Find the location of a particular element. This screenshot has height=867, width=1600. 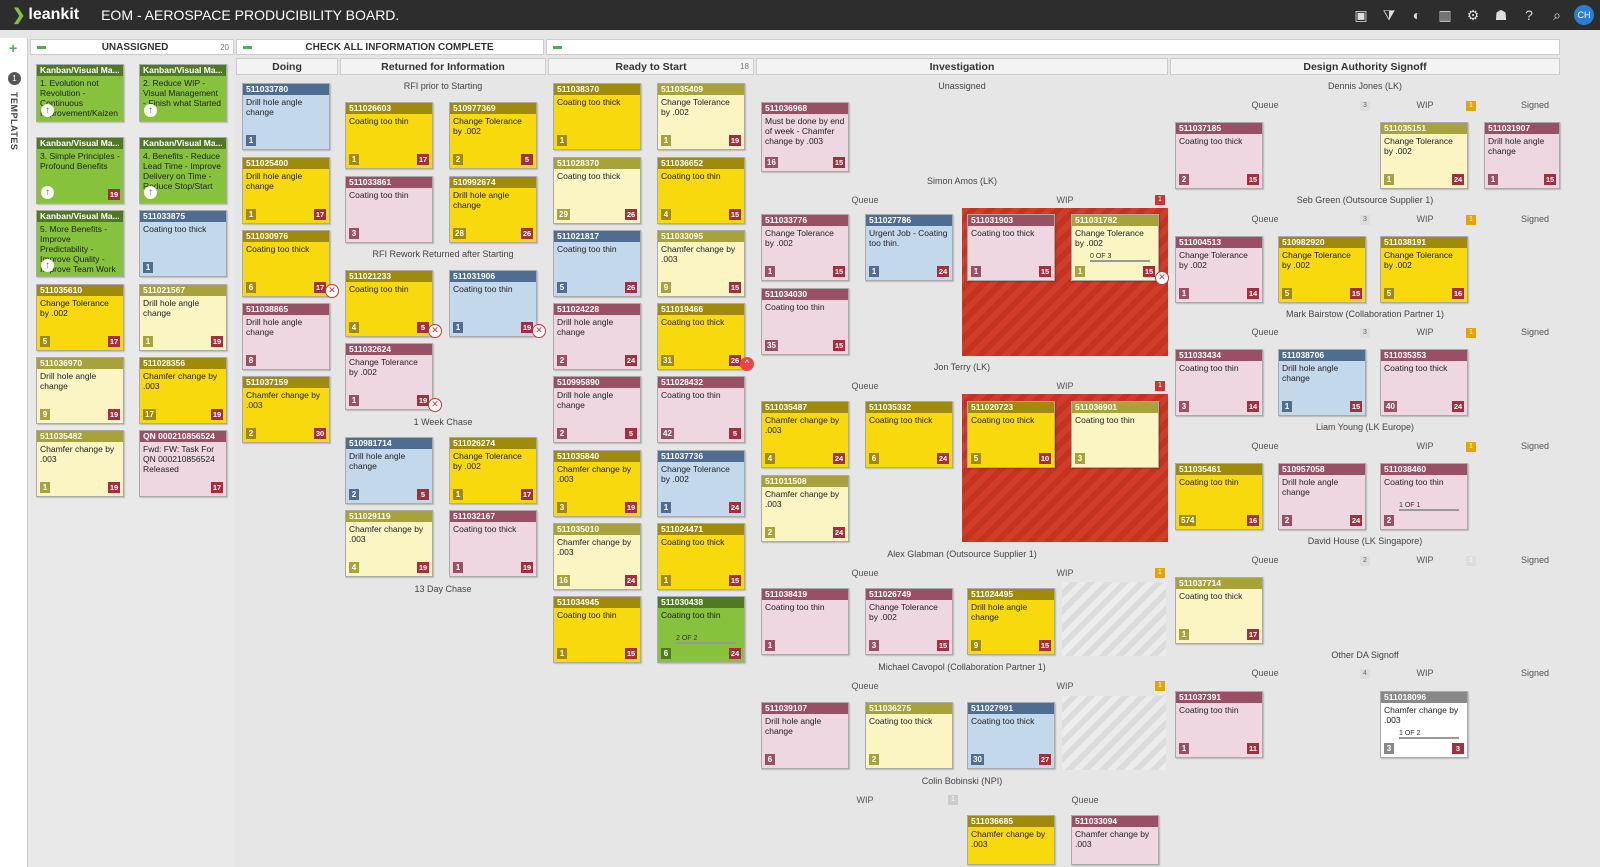

card: 511035151 Change Tolerance by .002 1 24 is located at coordinates (1424, 155).